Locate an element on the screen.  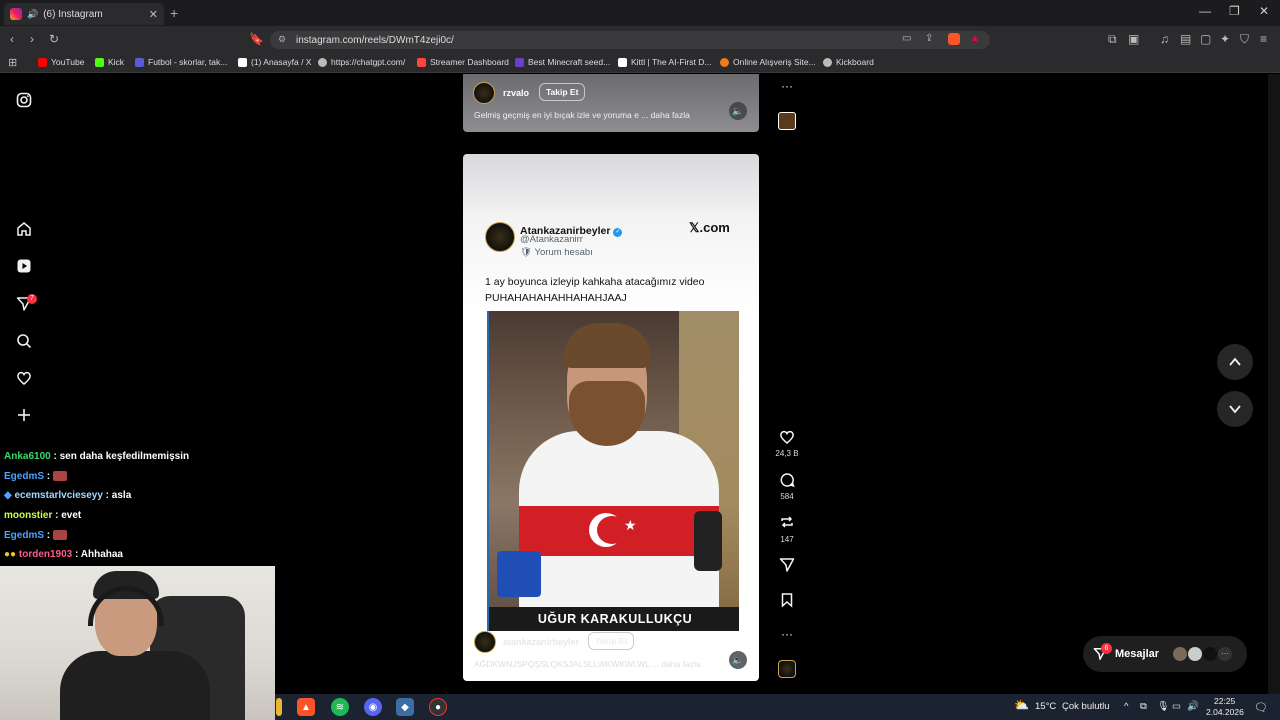
chatgpt-icon is located at coordinates (322, 62).